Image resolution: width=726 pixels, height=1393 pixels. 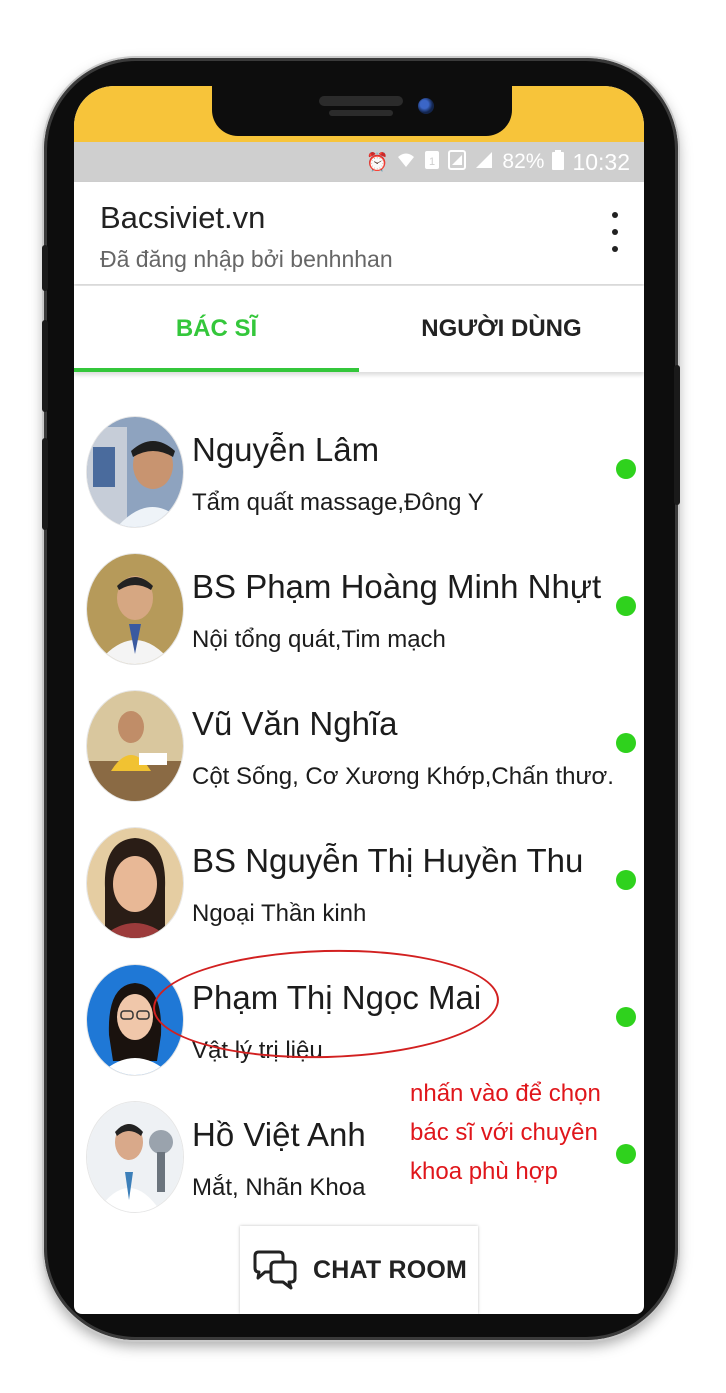 I want to click on doctor-name: BS Phạm Hoàng Minh Nhựt, so click(x=397, y=586).